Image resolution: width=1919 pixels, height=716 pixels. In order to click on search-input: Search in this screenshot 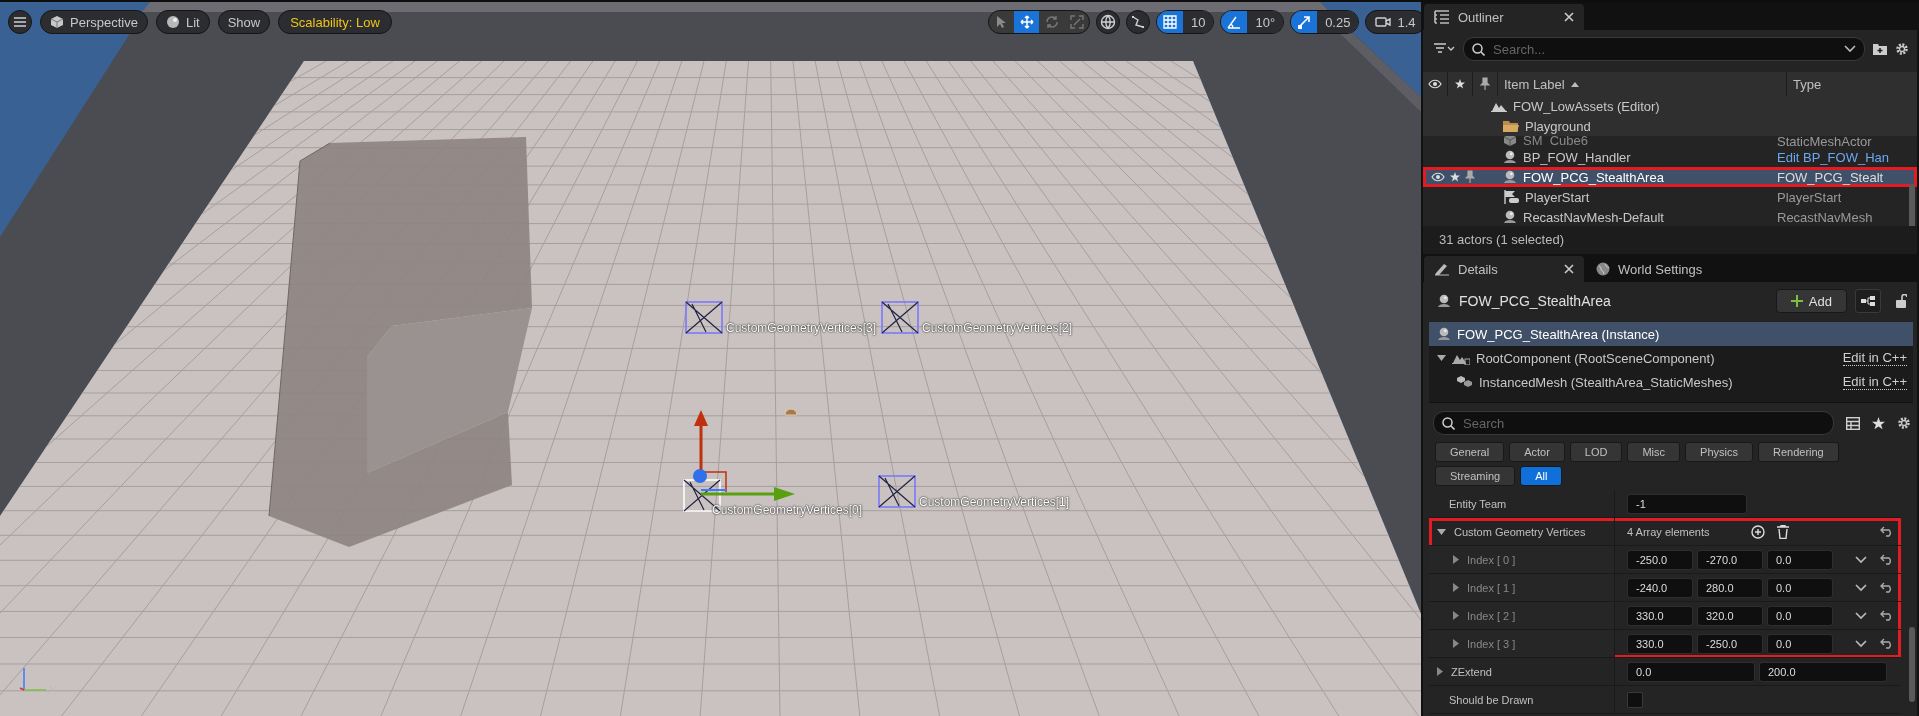, I will do `click(1643, 423)`.